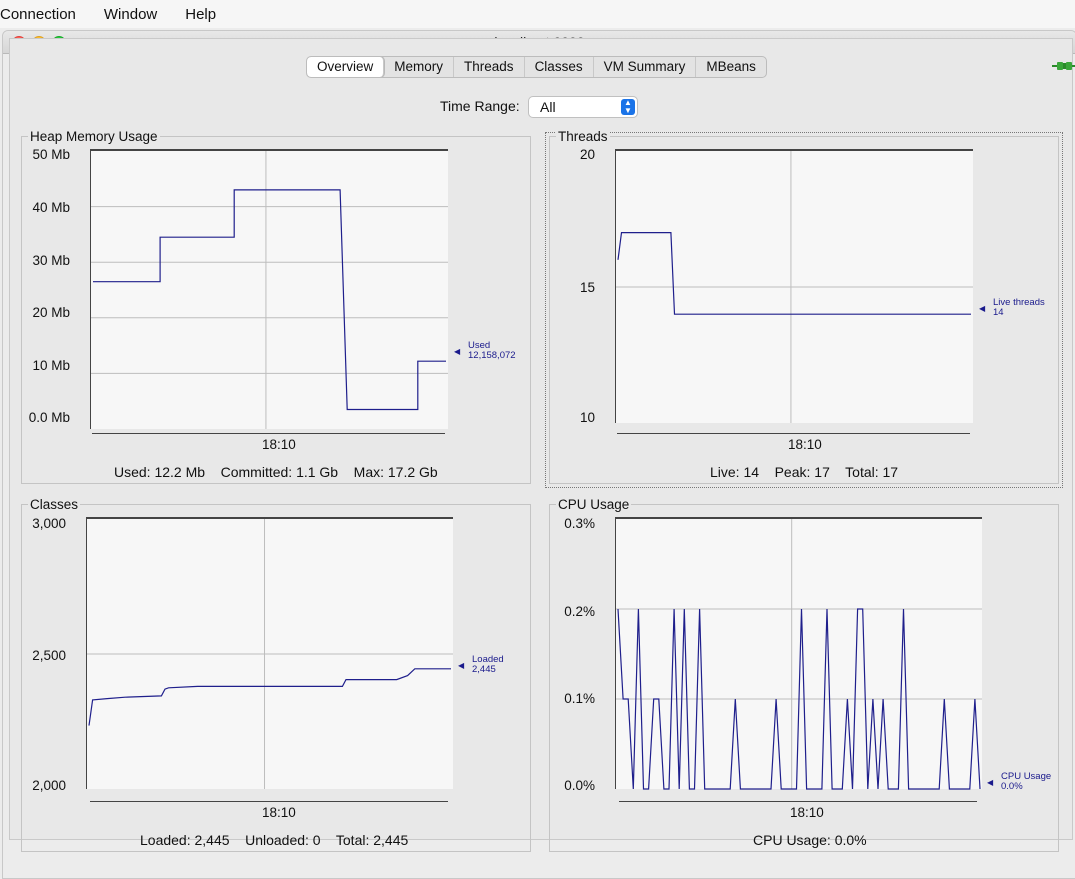 The height and width of the screenshot is (879, 1075). Describe the element at coordinates (49, 523) in the screenshot. I see `classes-ytick-label: 3,000` at that location.